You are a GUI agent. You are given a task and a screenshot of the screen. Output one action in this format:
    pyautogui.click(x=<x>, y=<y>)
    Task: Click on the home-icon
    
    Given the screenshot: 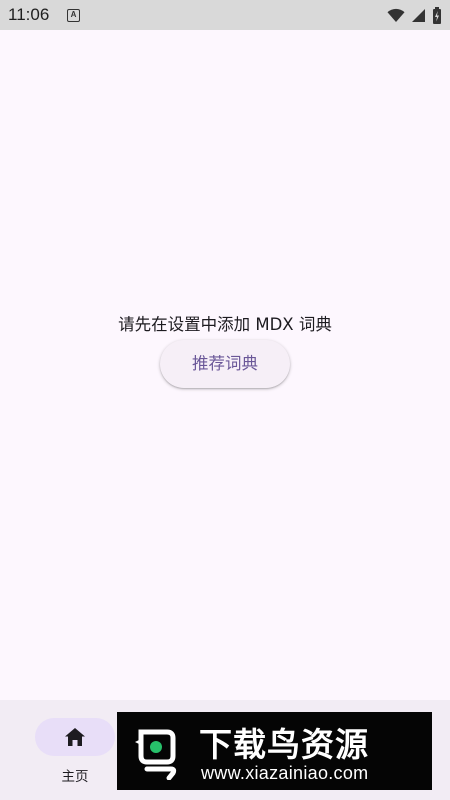 What is the action you would take?
    pyautogui.click(x=75, y=737)
    